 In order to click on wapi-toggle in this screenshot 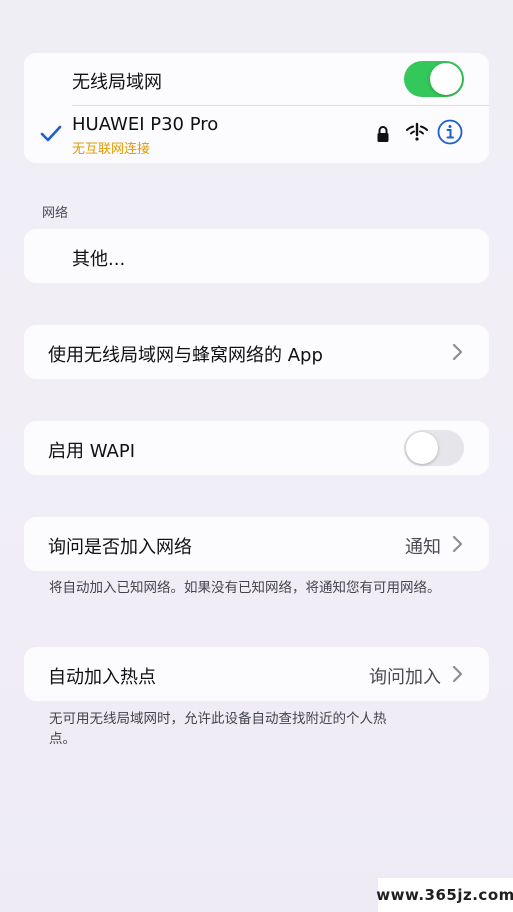, I will do `click(434, 448)`.